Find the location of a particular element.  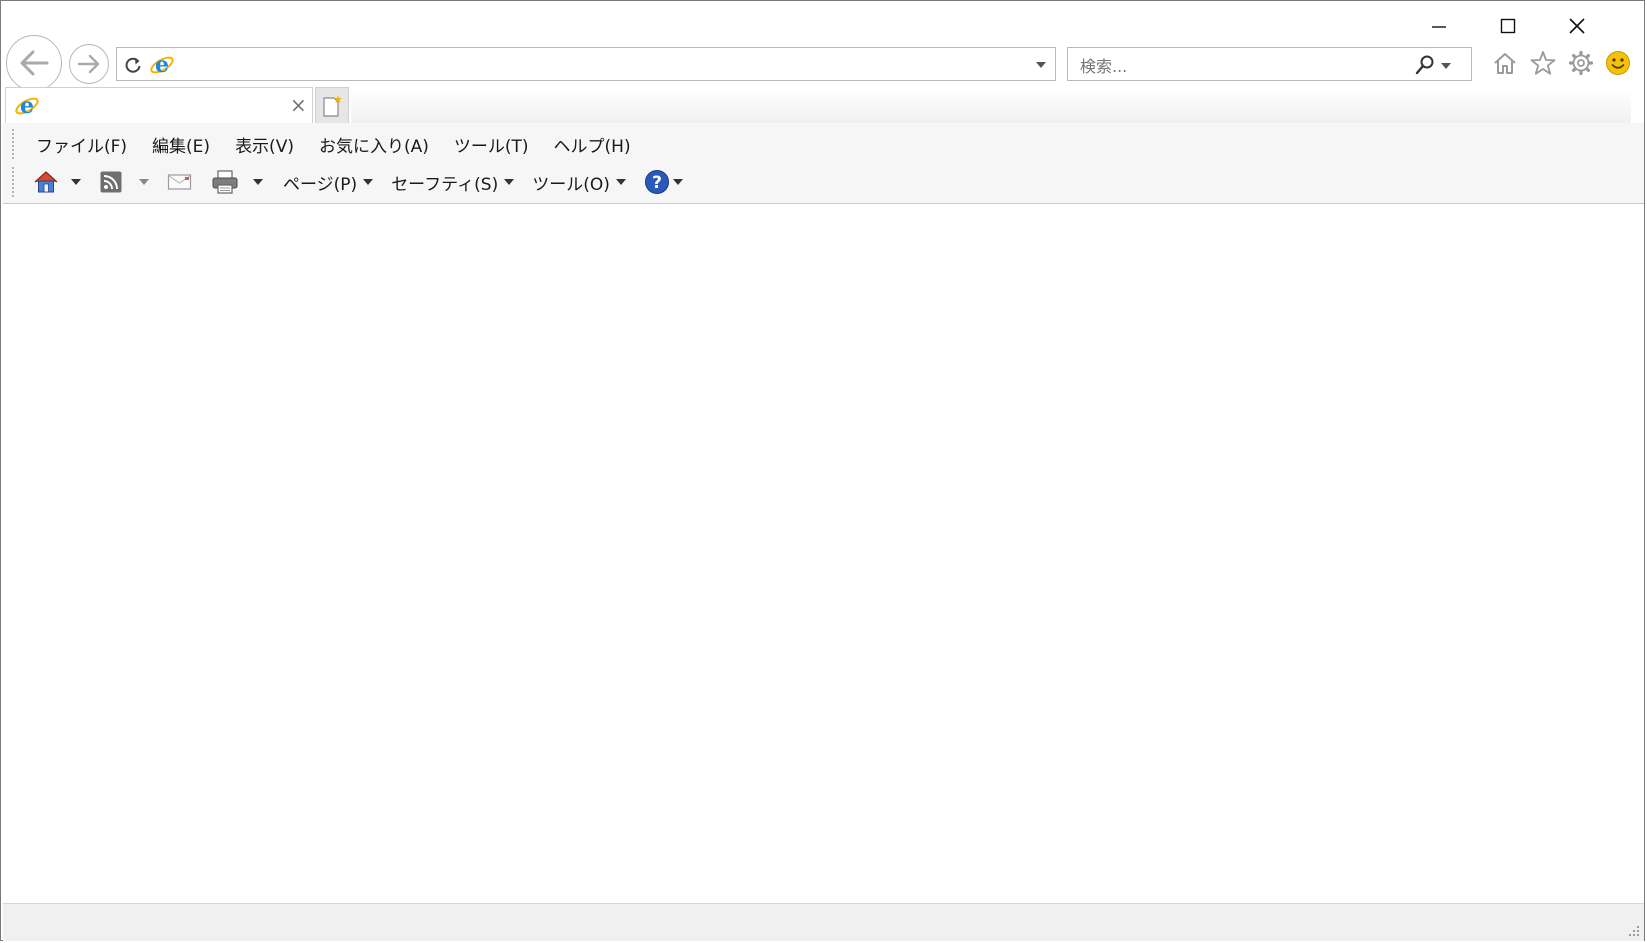

cmd-mail-button is located at coordinates (180, 182).